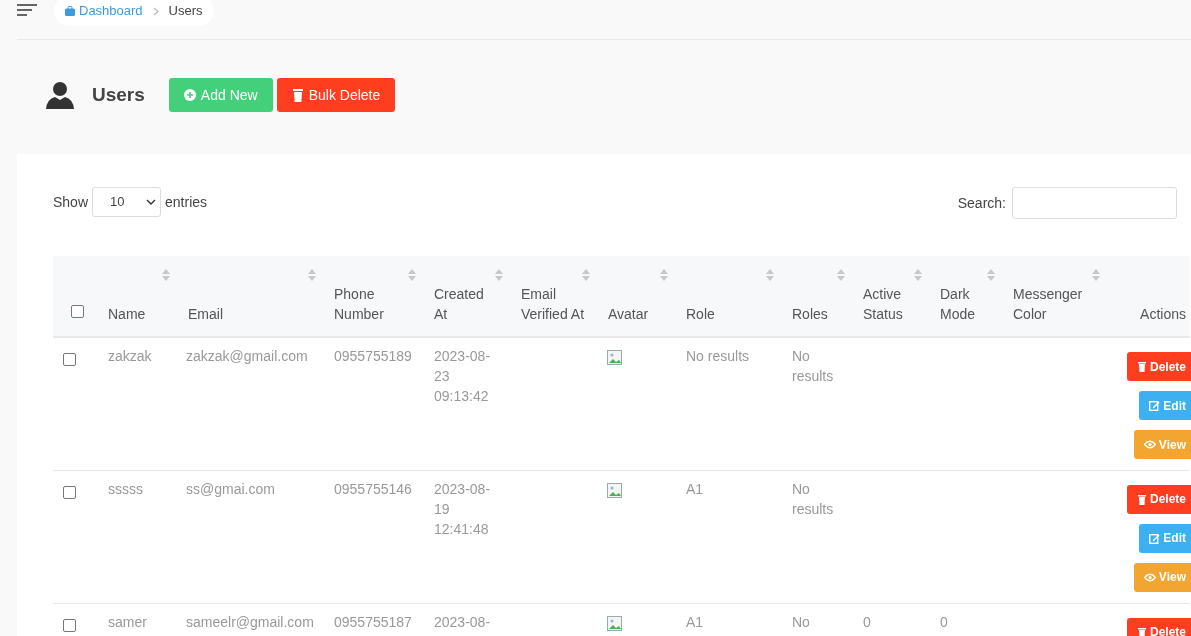 The width and height of the screenshot is (1191, 636). What do you see at coordinates (127, 621) in the screenshot?
I see `table-cell: samer` at bounding box center [127, 621].